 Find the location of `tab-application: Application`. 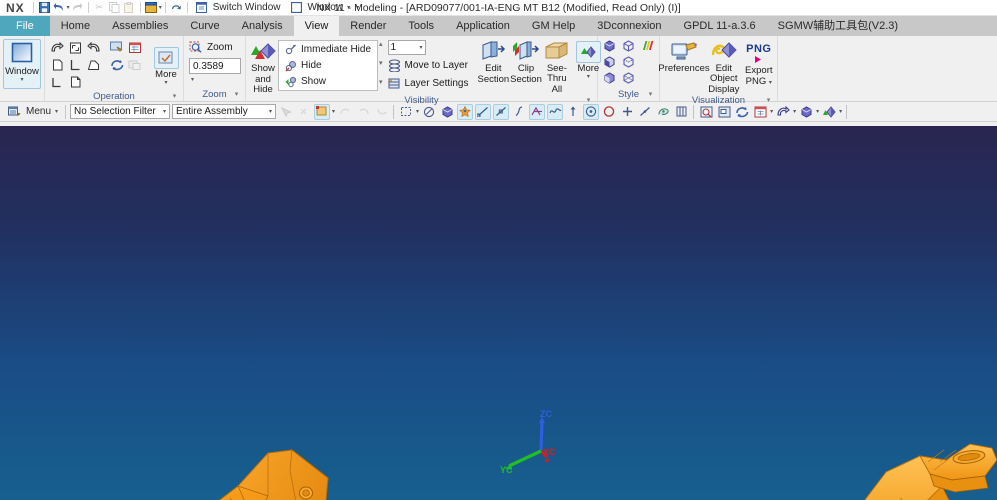

tab-application: Application is located at coordinates (483, 26).